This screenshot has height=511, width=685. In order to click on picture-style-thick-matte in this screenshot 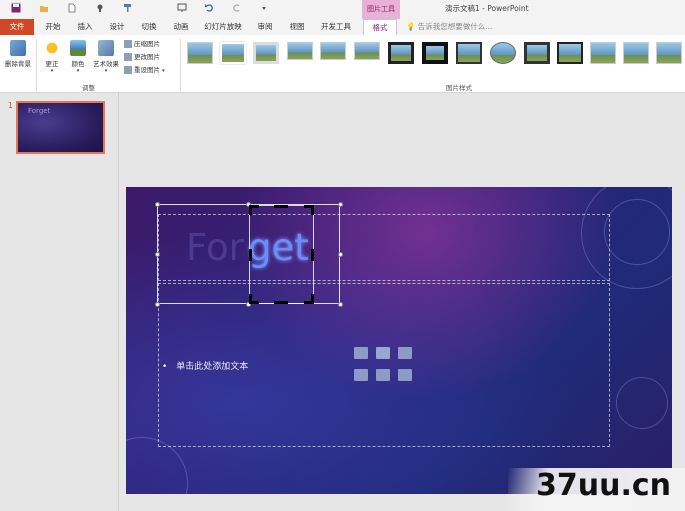, I will do `click(266, 53)`.